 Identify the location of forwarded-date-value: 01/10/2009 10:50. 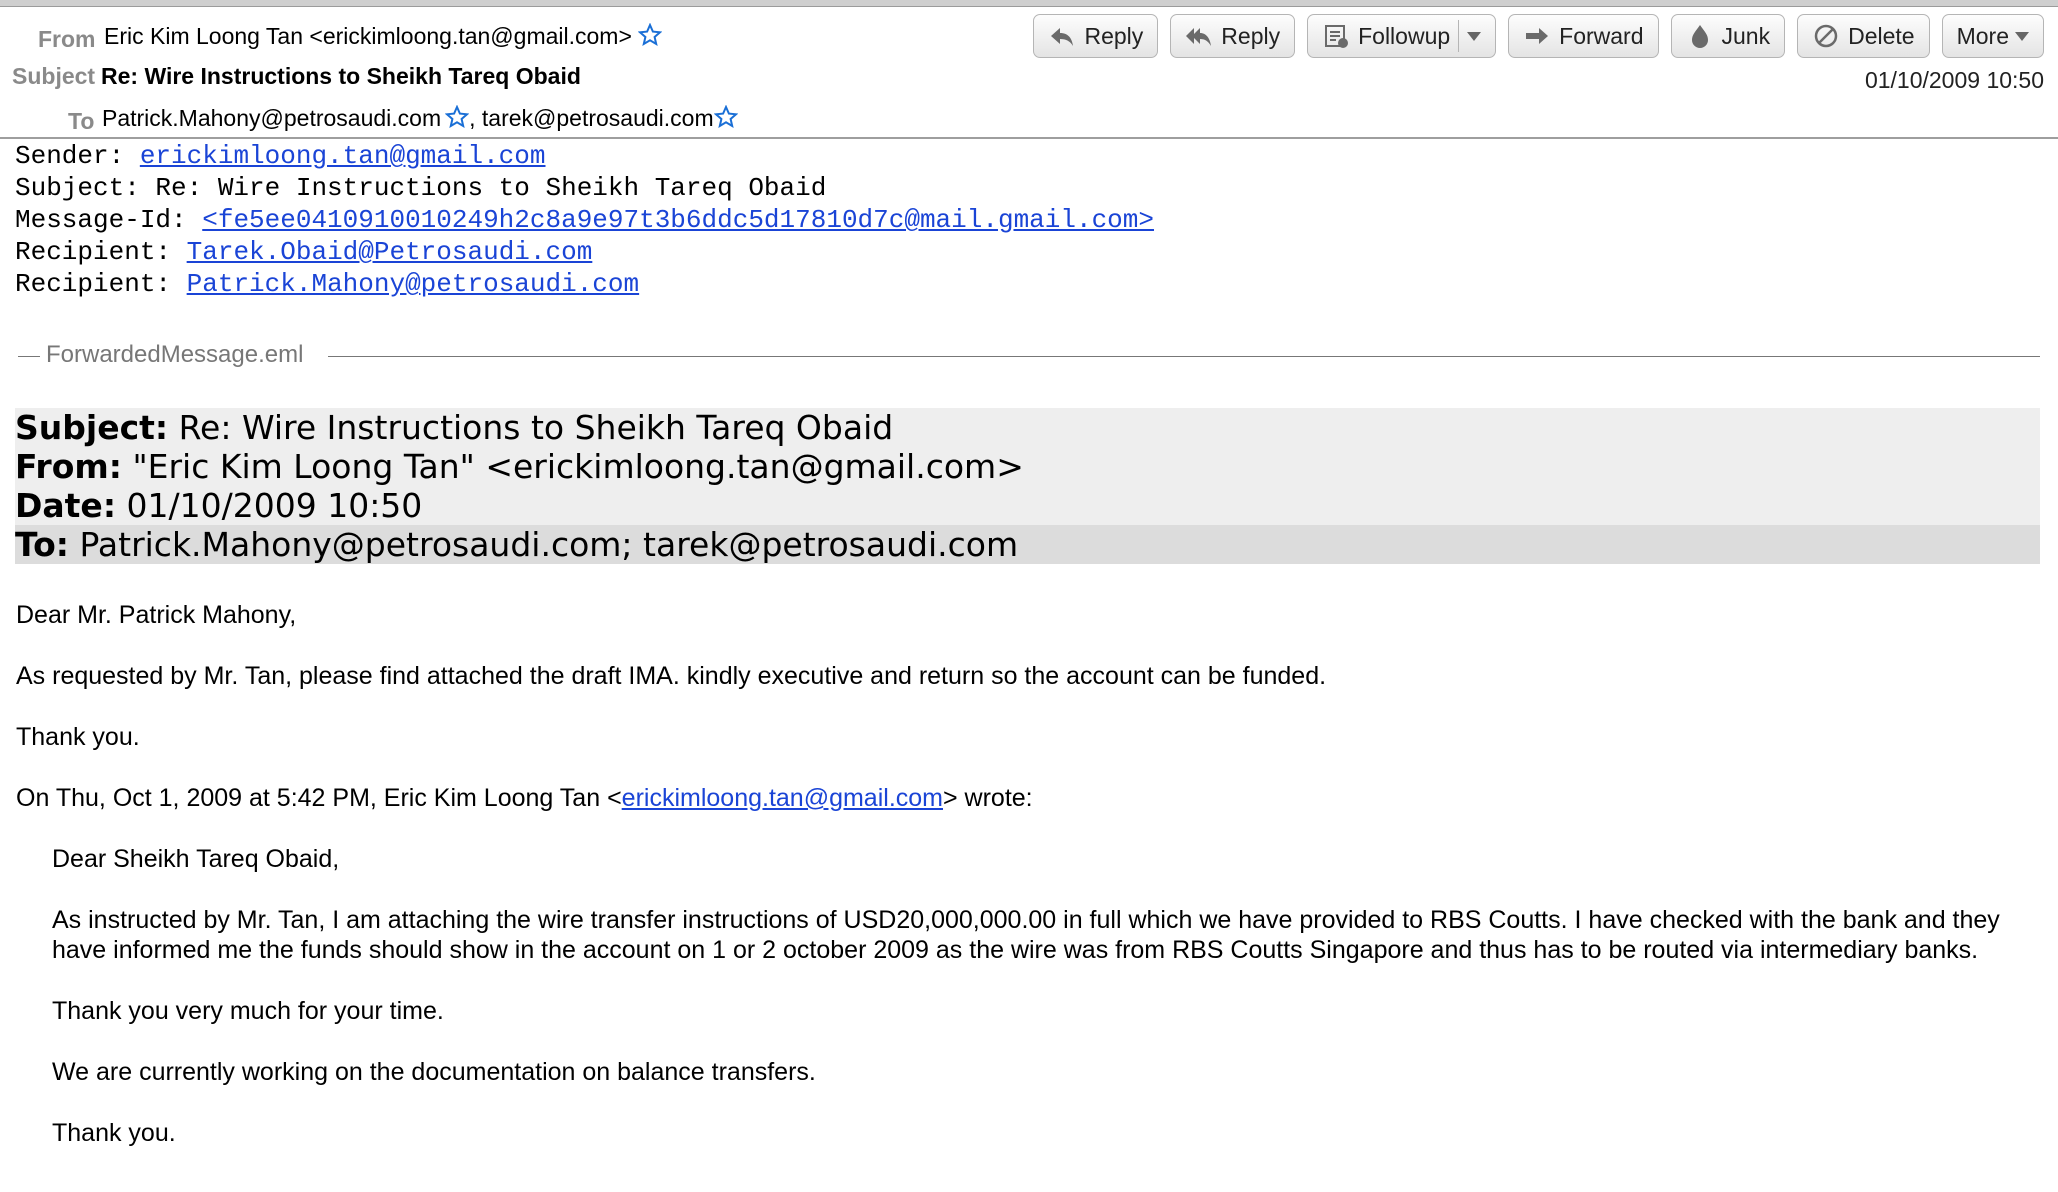
(269, 505).